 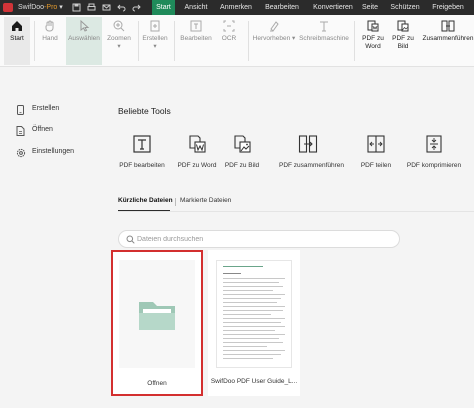 What do you see at coordinates (51, 7) in the screenshot?
I see `brand-suffix: -Pro` at bounding box center [51, 7].